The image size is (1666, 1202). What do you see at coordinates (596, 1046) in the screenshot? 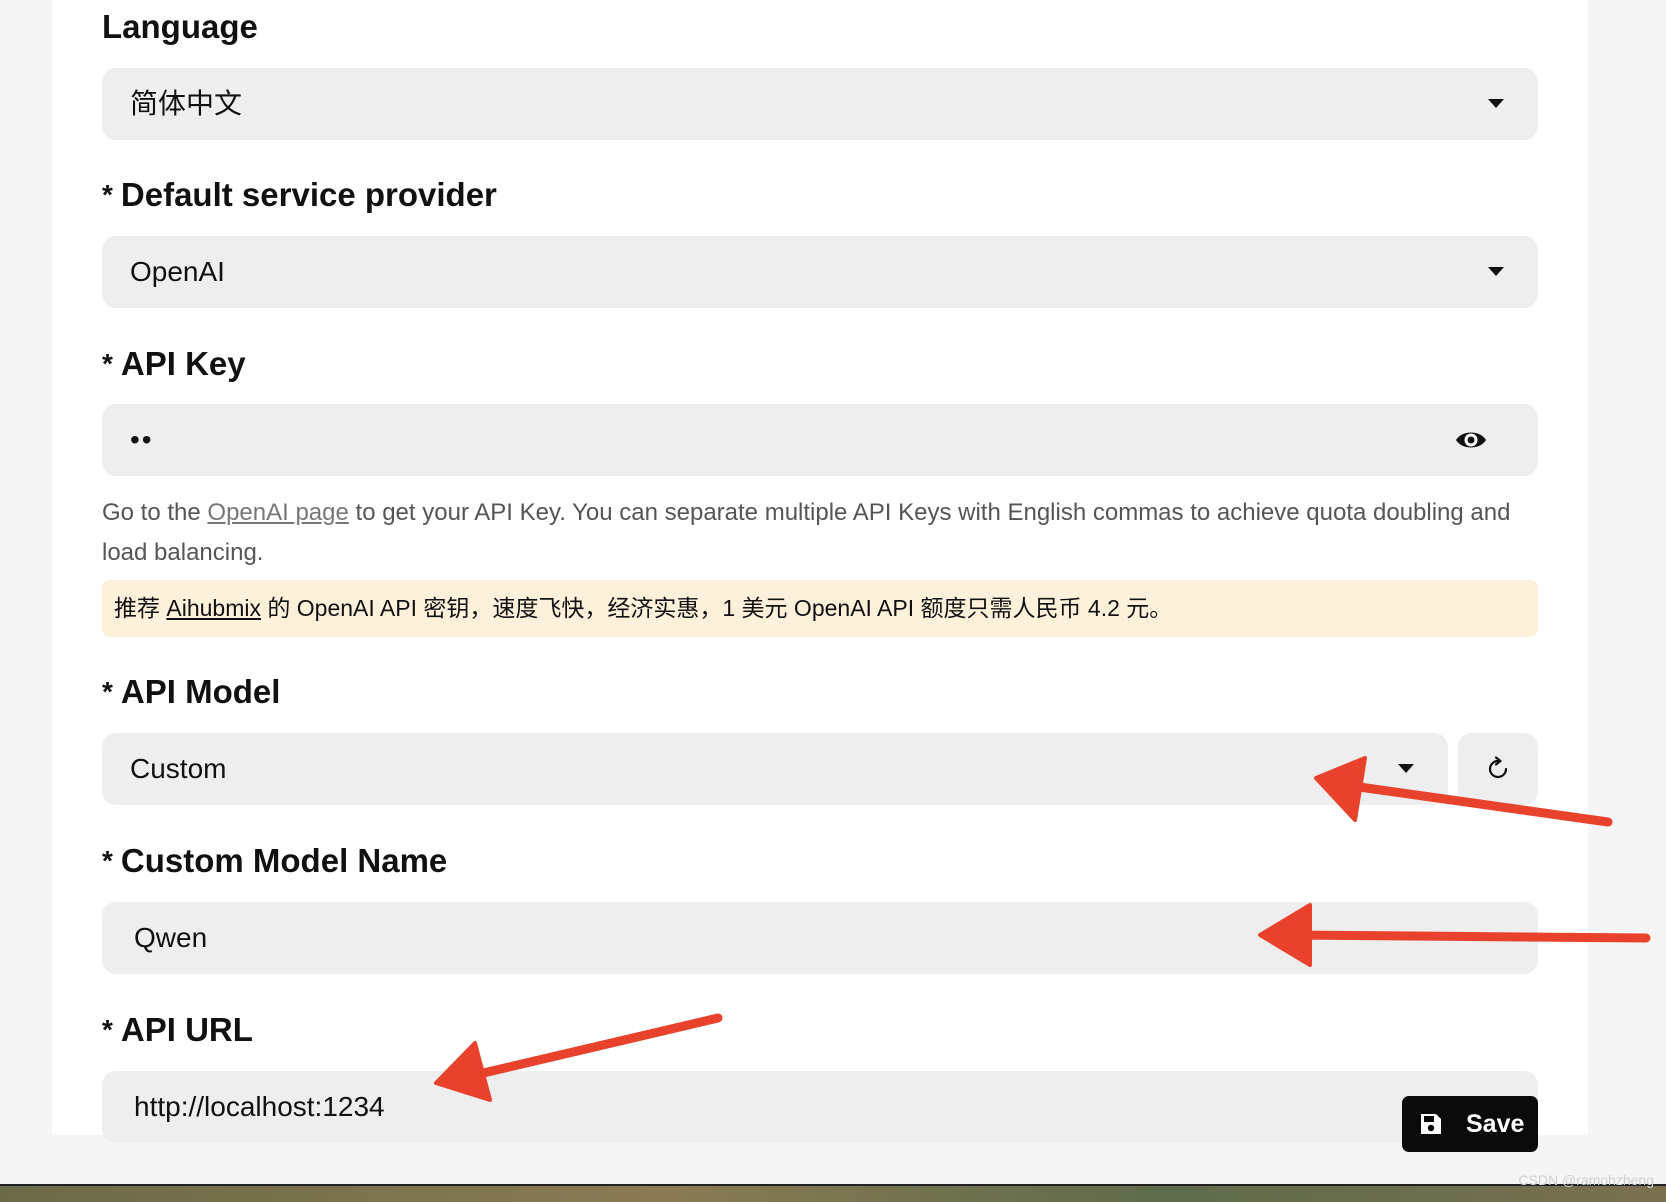
I see `arrow-to-api-url` at bounding box center [596, 1046].